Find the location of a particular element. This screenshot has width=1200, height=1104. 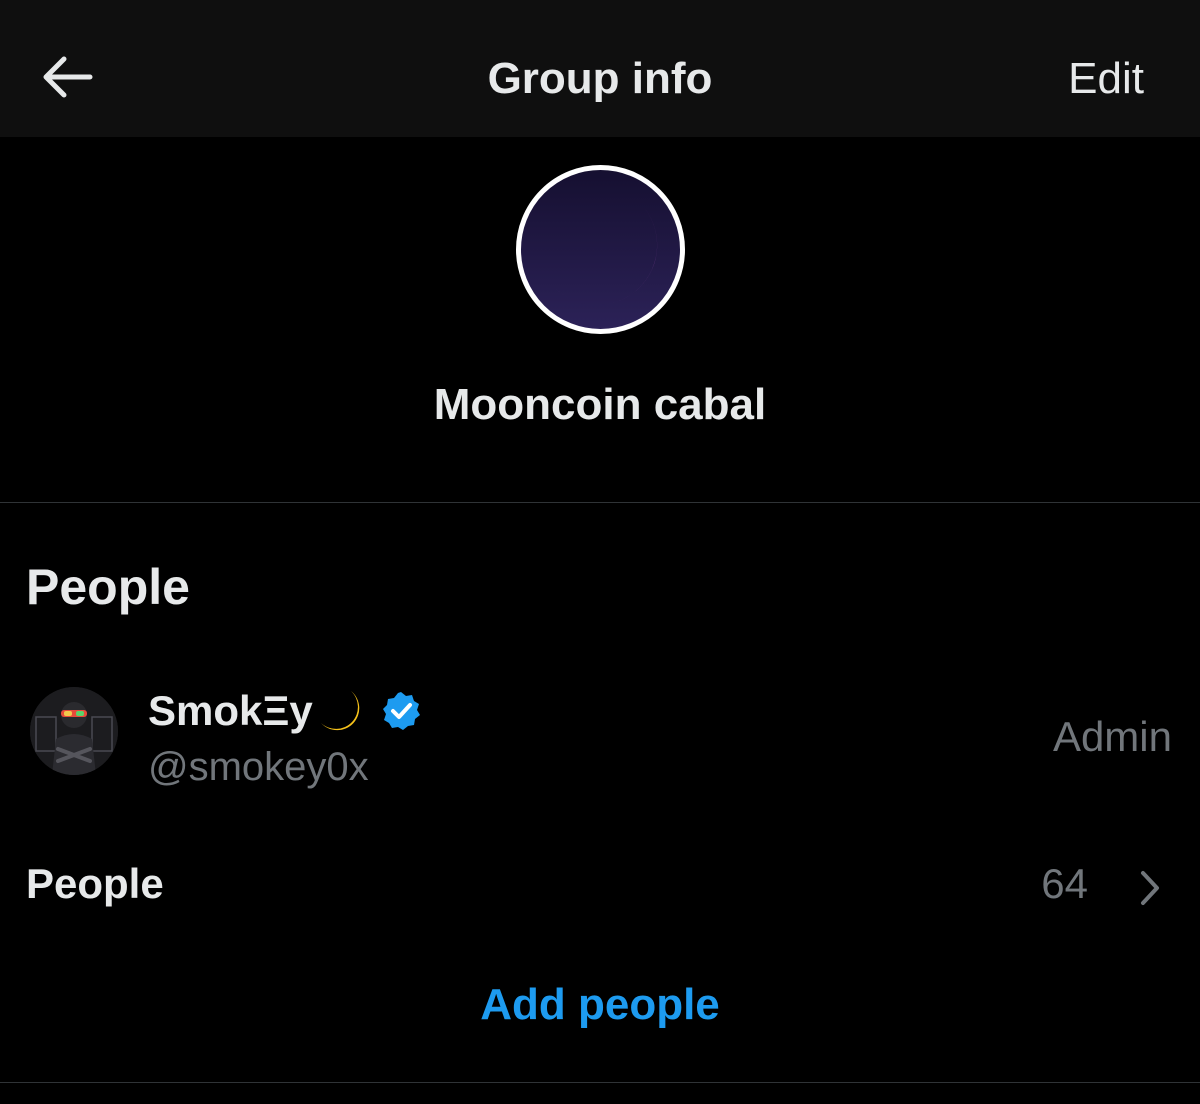

people-row-label: People is located at coordinates (95, 883).